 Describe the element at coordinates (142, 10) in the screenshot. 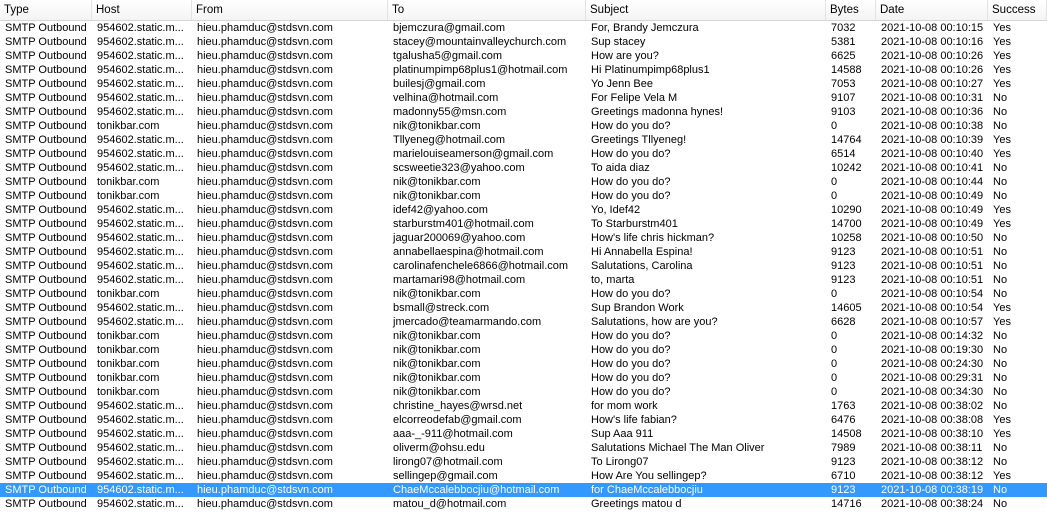

I see `column-header-host: Host` at that location.